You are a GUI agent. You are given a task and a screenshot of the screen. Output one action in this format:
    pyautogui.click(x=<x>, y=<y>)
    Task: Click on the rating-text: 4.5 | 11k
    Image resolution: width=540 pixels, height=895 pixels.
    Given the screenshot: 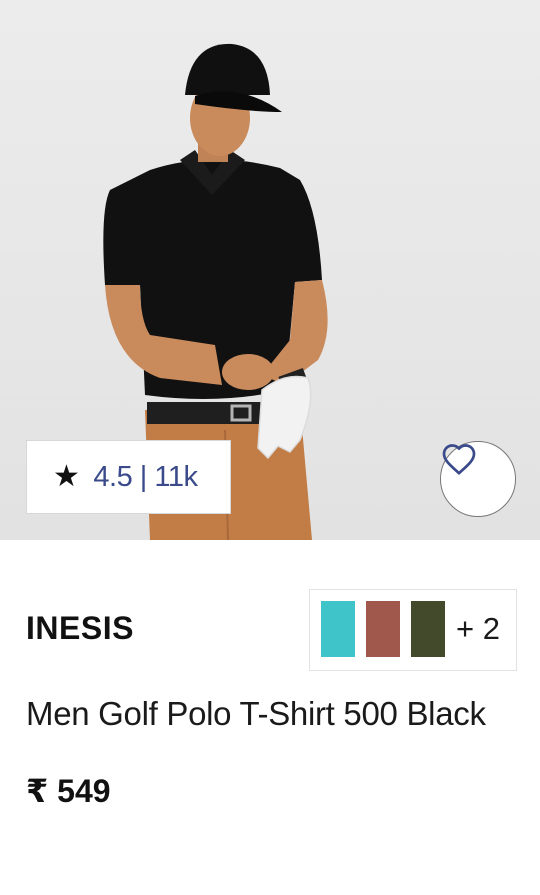 What is the action you would take?
    pyautogui.click(x=145, y=476)
    